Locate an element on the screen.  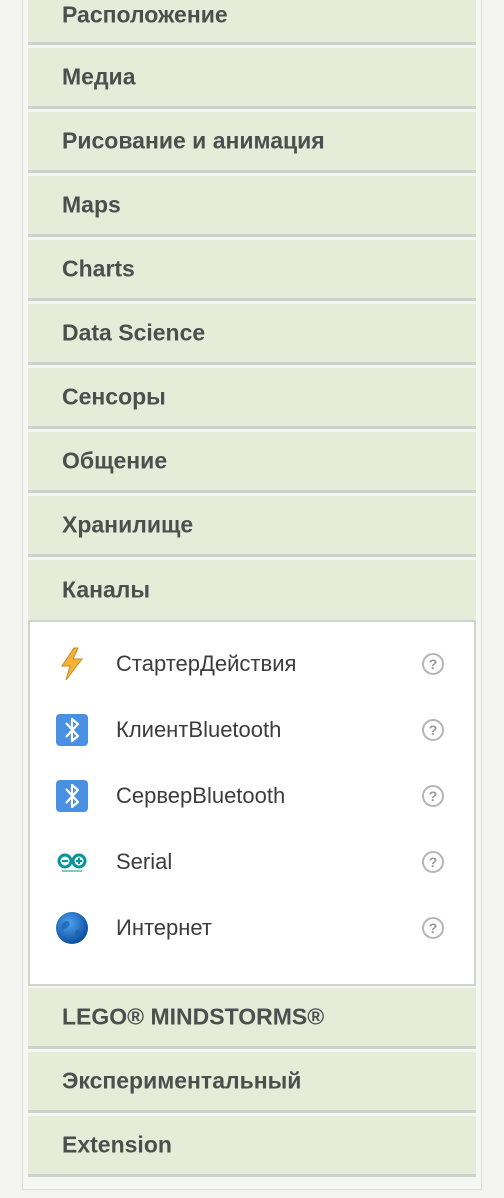
component-web: Интернет ? is located at coordinates (252, 928).